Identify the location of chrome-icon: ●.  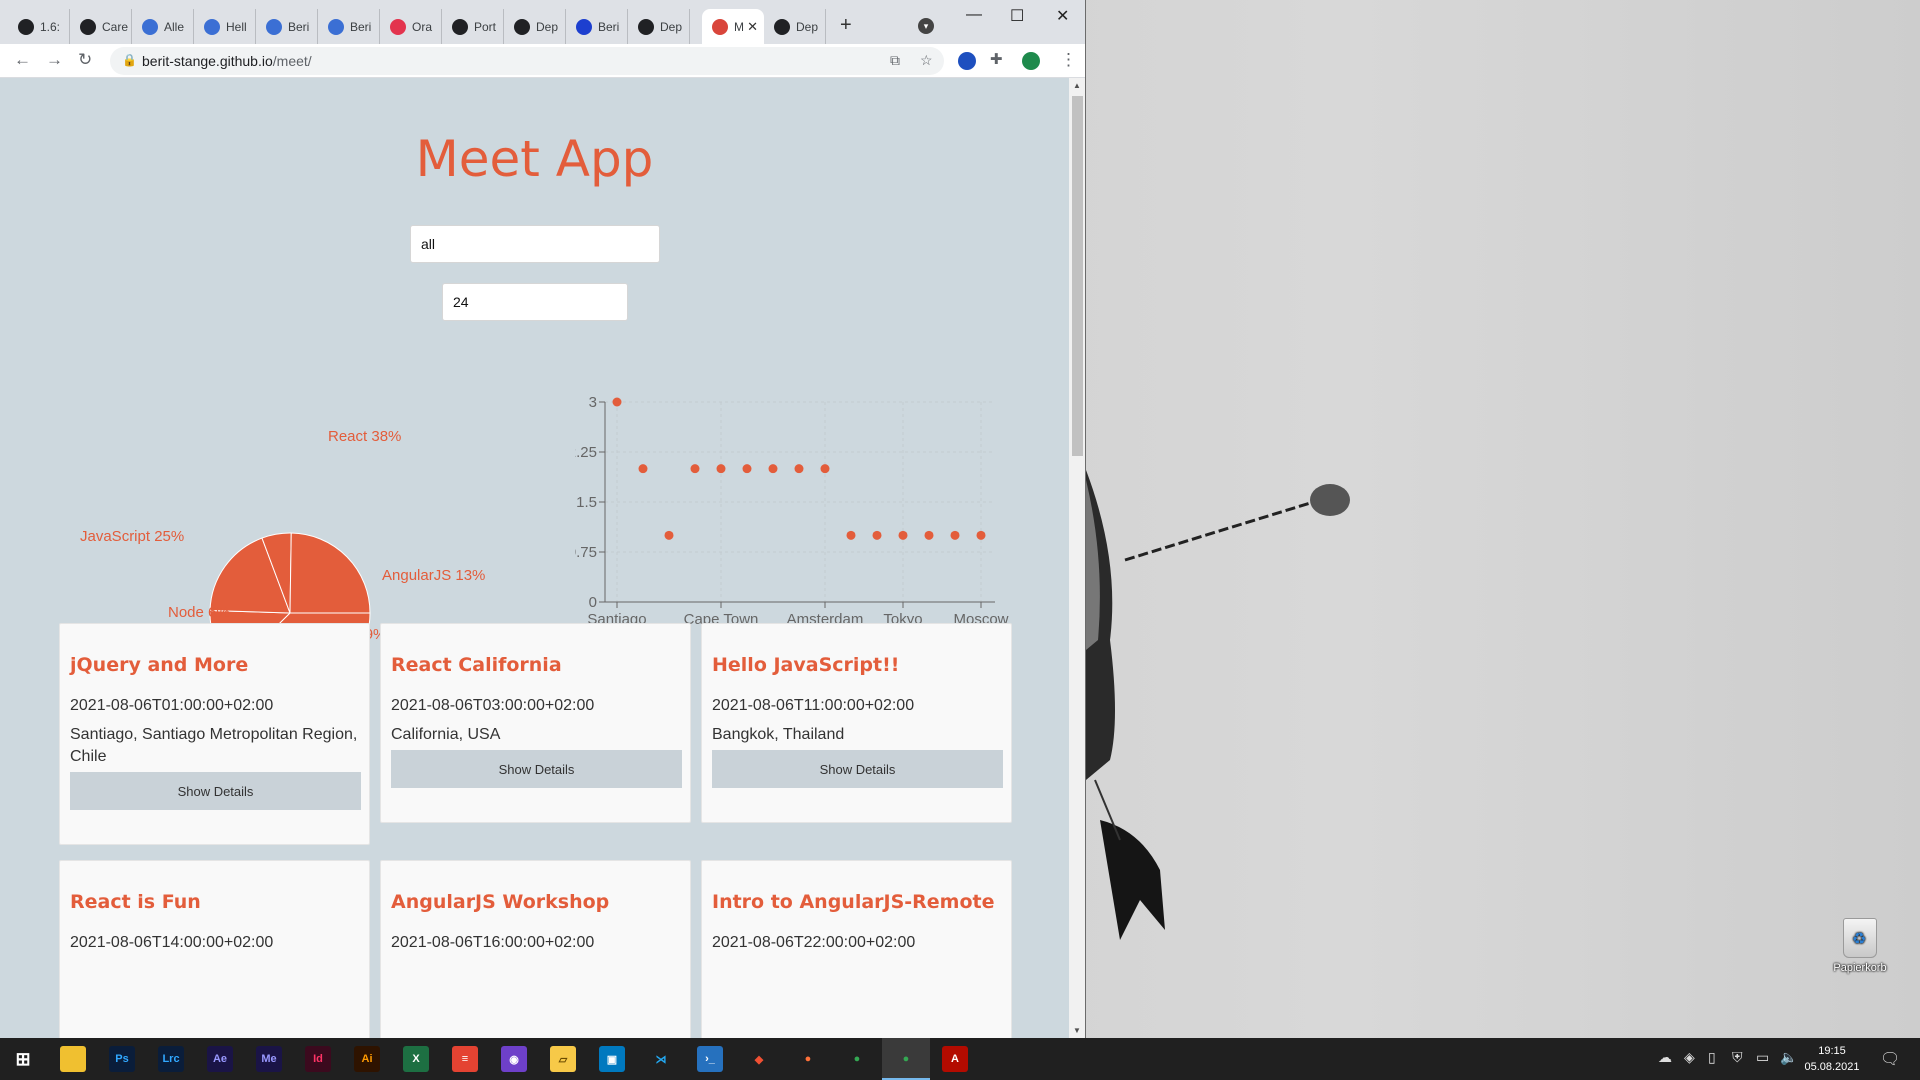
(857, 1059).